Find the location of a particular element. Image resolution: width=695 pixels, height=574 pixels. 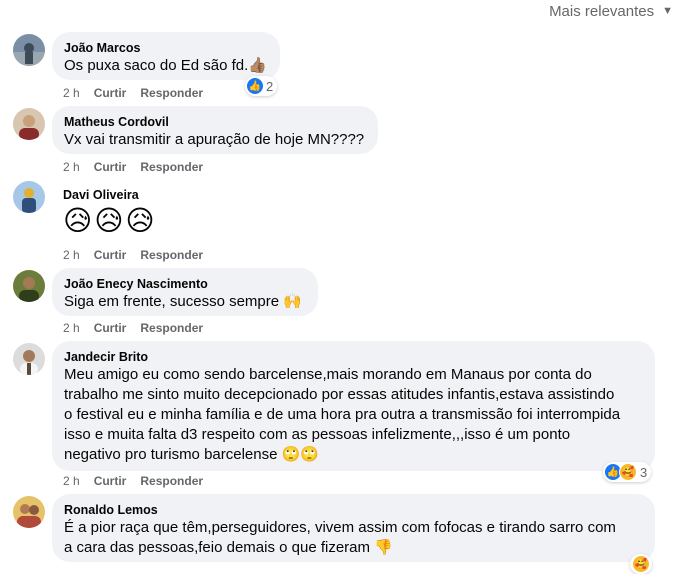

comment-author: Davi Oliveira is located at coordinates (110, 195).